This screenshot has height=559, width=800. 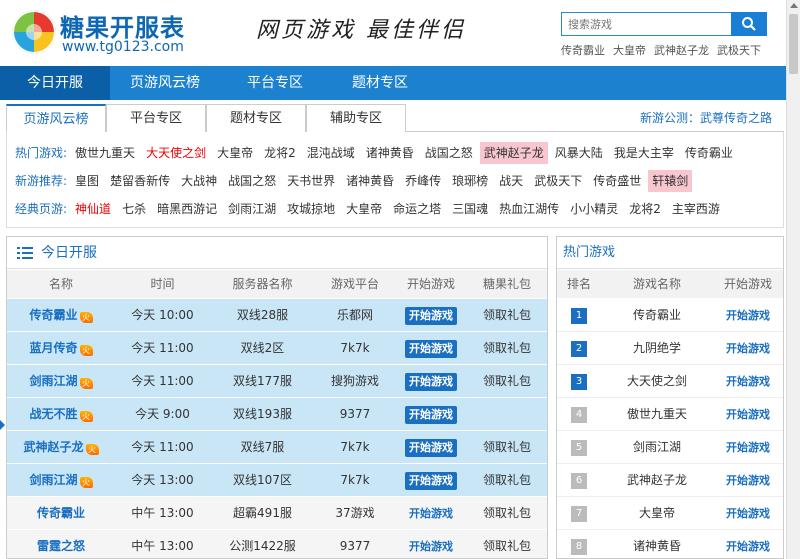 What do you see at coordinates (513, 153) in the screenshot?
I see `game-tag: 武神赵子龙` at bounding box center [513, 153].